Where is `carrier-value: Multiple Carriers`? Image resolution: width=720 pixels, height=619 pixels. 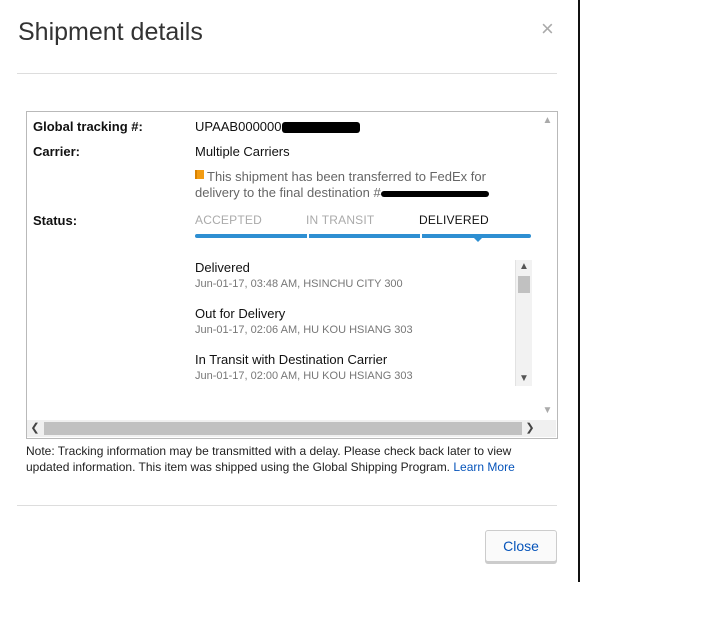
carrier-value: Multiple Carriers is located at coordinates (242, 151).